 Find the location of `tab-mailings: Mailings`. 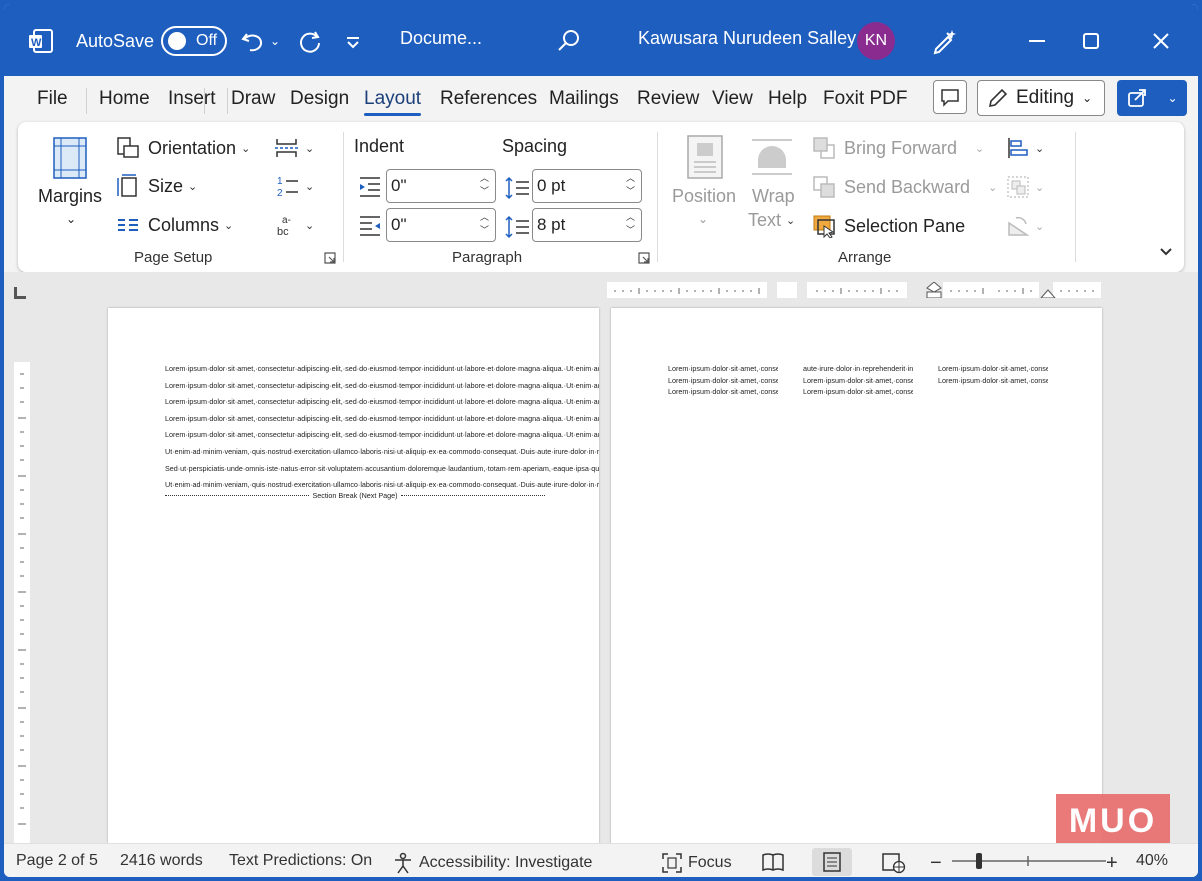

tab-mailings: Mailings is located at coordinates (584, 99).